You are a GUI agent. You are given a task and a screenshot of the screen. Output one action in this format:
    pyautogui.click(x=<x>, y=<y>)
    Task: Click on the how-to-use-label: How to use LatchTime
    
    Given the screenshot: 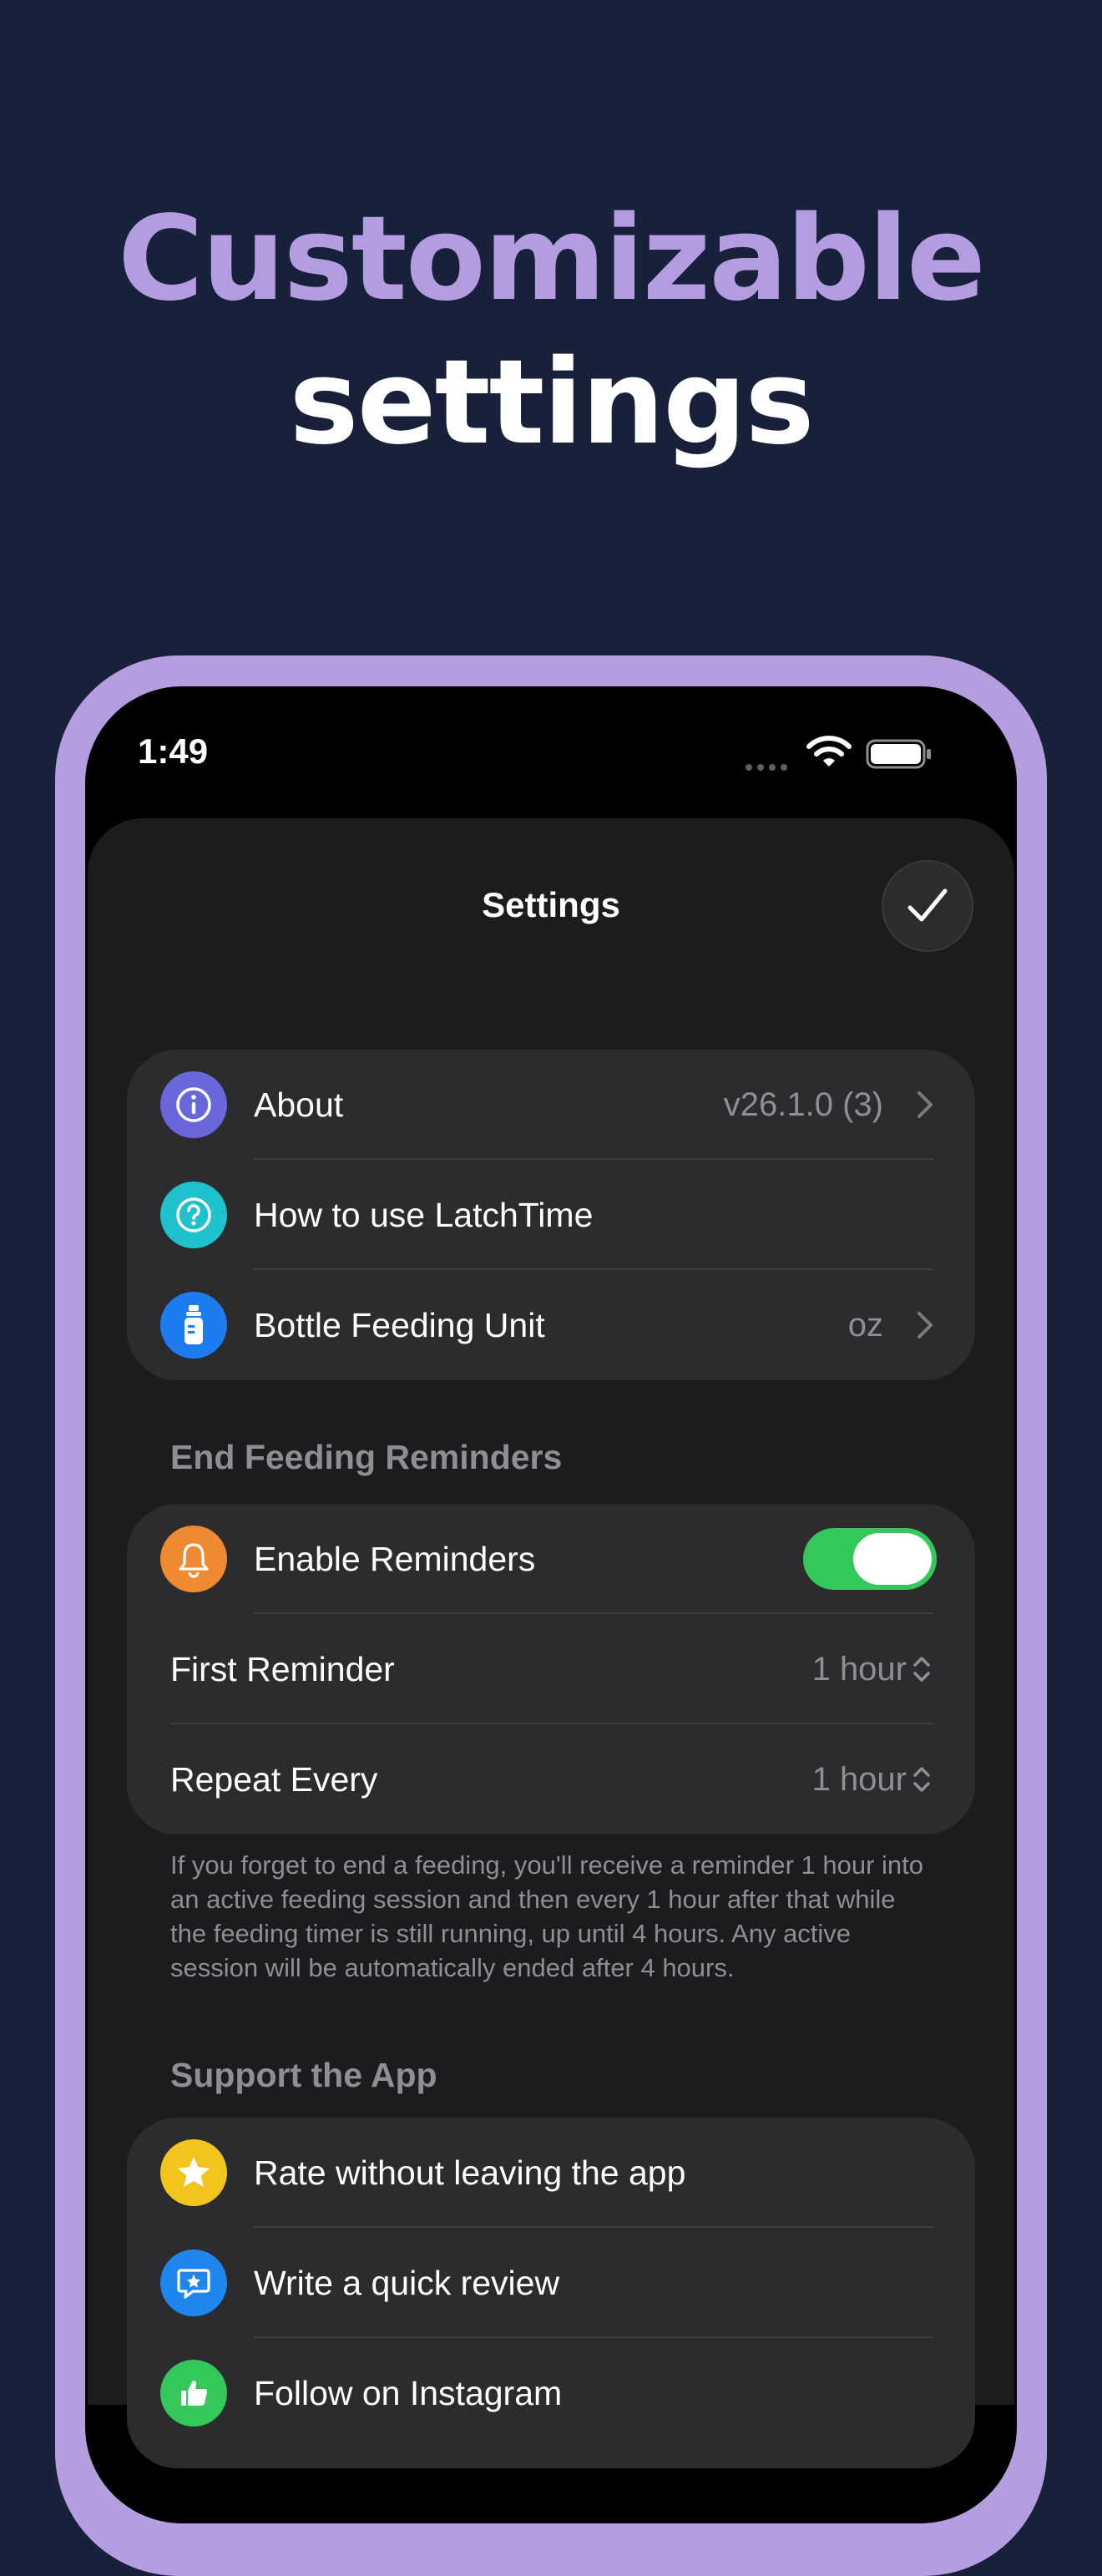 What is the action you would take?
    pyautogui.click(x=424, y=1215)
    